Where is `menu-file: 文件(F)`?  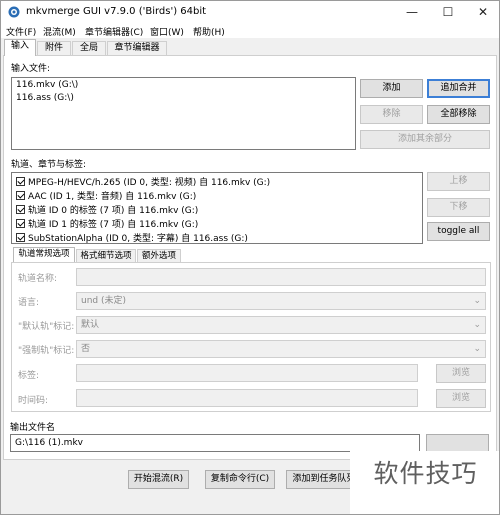 menu-file: 文件(F) is located at coordinates (21, 31).